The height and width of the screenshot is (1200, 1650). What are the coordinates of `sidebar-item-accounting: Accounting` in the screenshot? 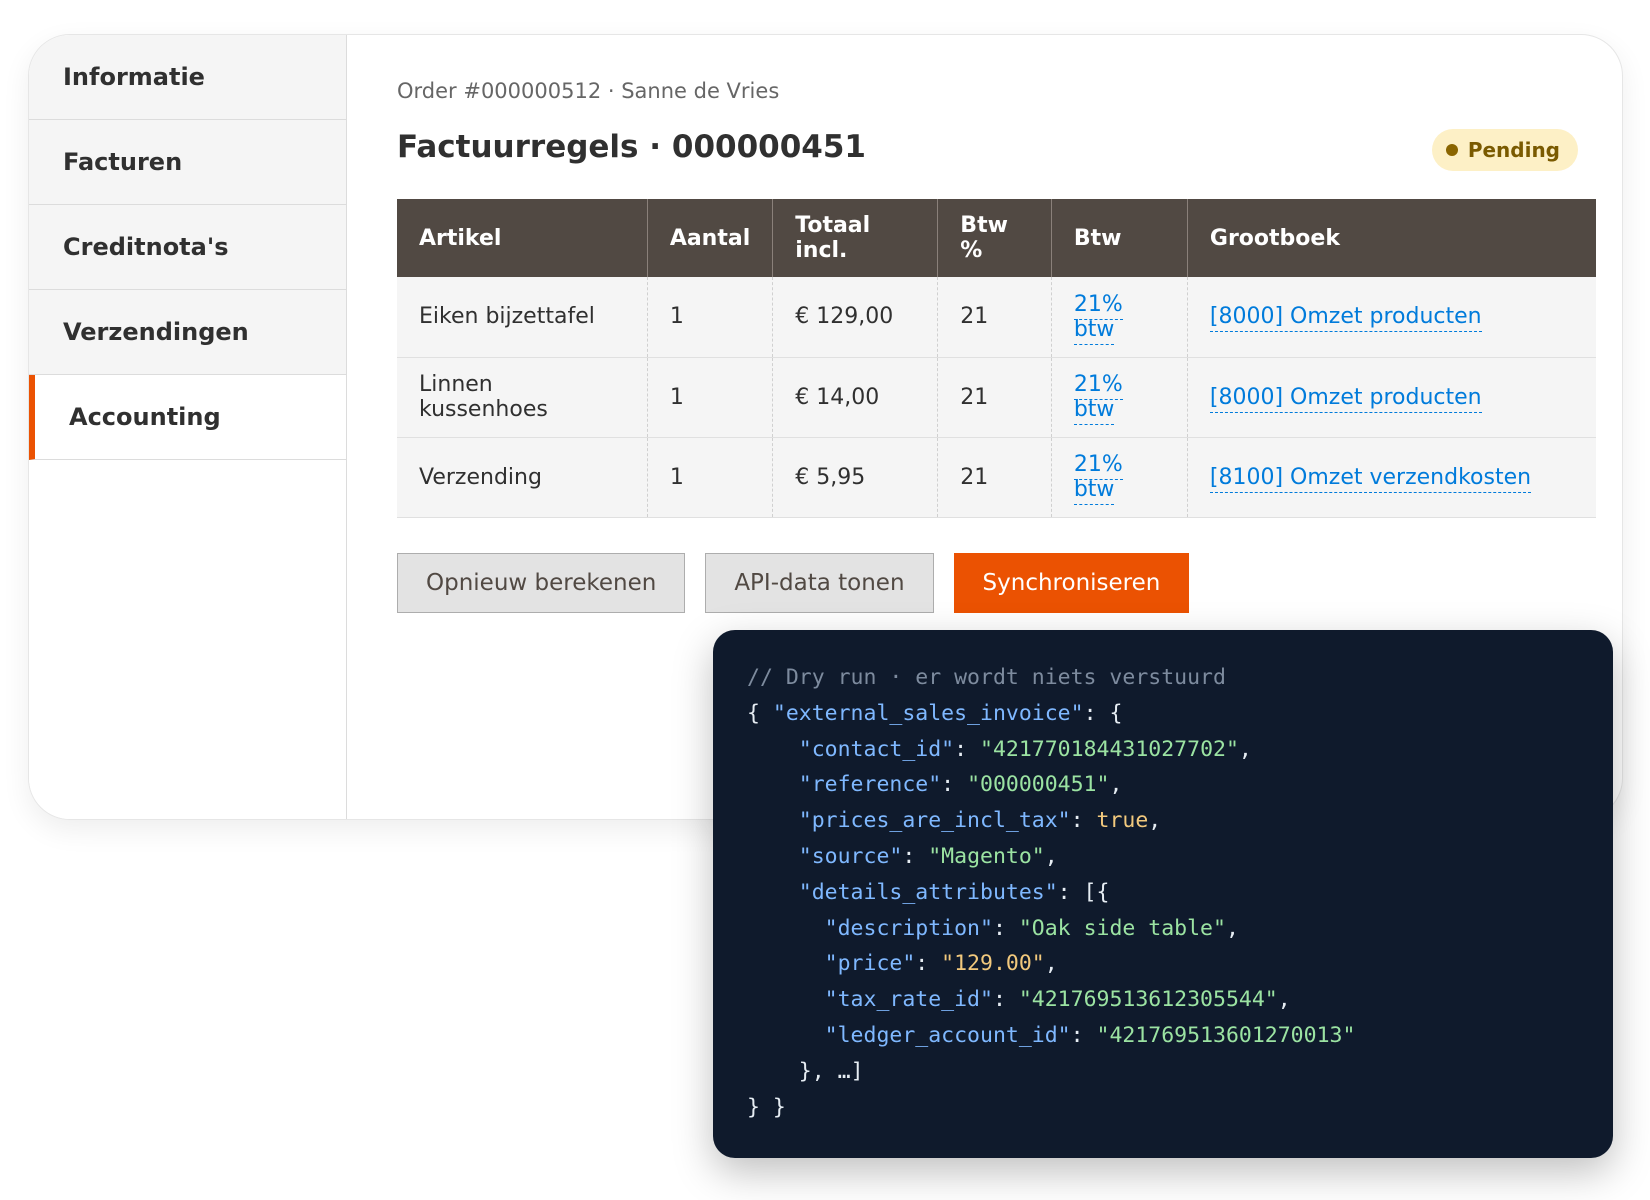 It's located at (187, 417).